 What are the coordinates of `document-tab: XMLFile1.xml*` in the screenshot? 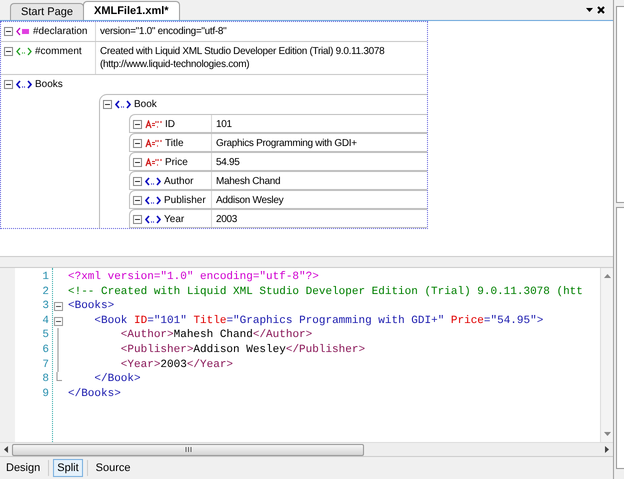 It's located at (131, 10).